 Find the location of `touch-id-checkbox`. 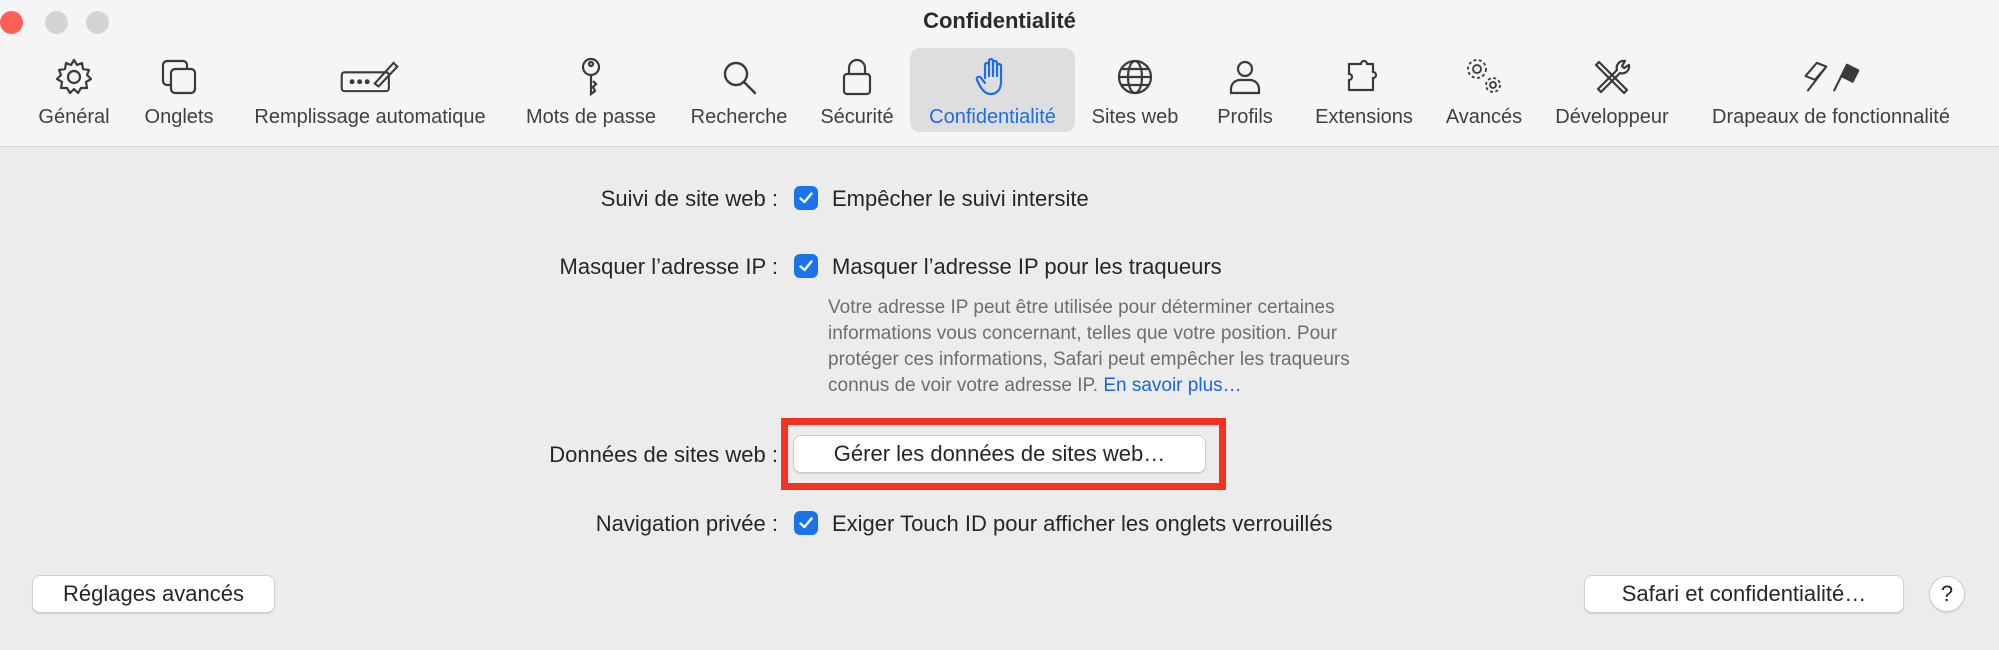

touch-id-checkbox is located at coordinates (806, 523).